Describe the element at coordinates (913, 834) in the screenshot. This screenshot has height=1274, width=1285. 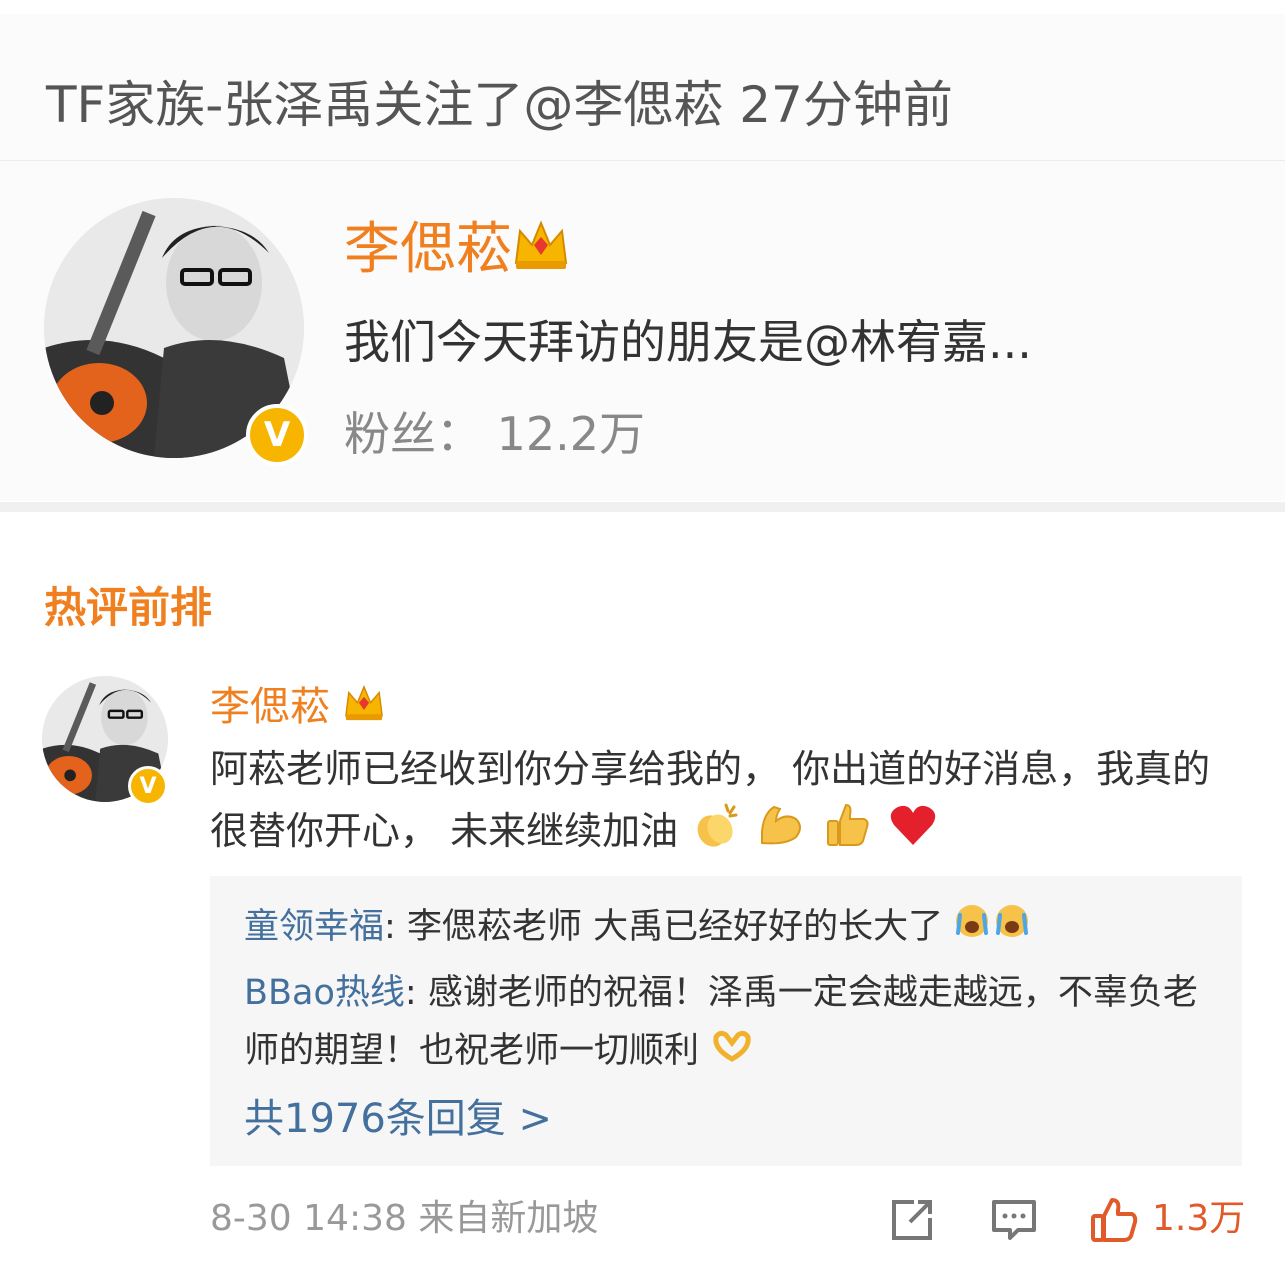
I see `red-heart-icon` at that location.